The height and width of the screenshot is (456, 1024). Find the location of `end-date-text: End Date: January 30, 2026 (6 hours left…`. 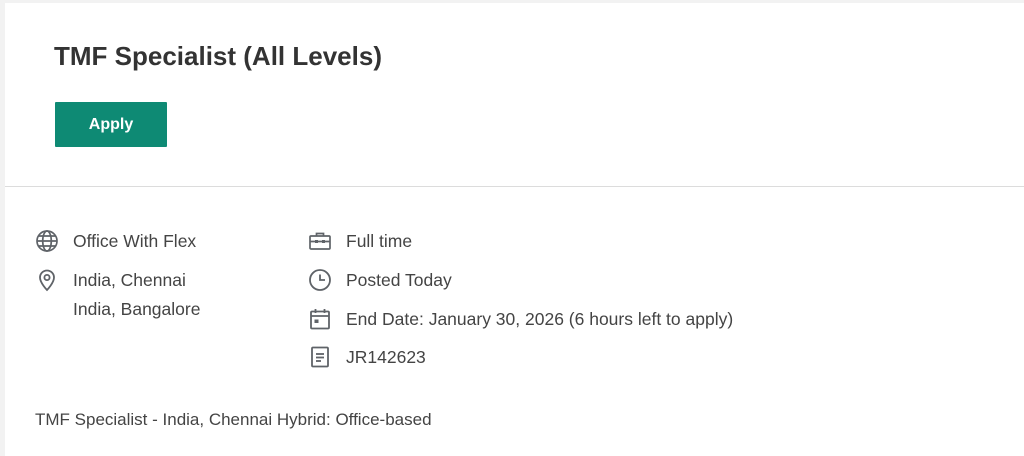

end-date-text: End Date: January 30, 2026 (6 hours left… is located at coordinates (540, 318).